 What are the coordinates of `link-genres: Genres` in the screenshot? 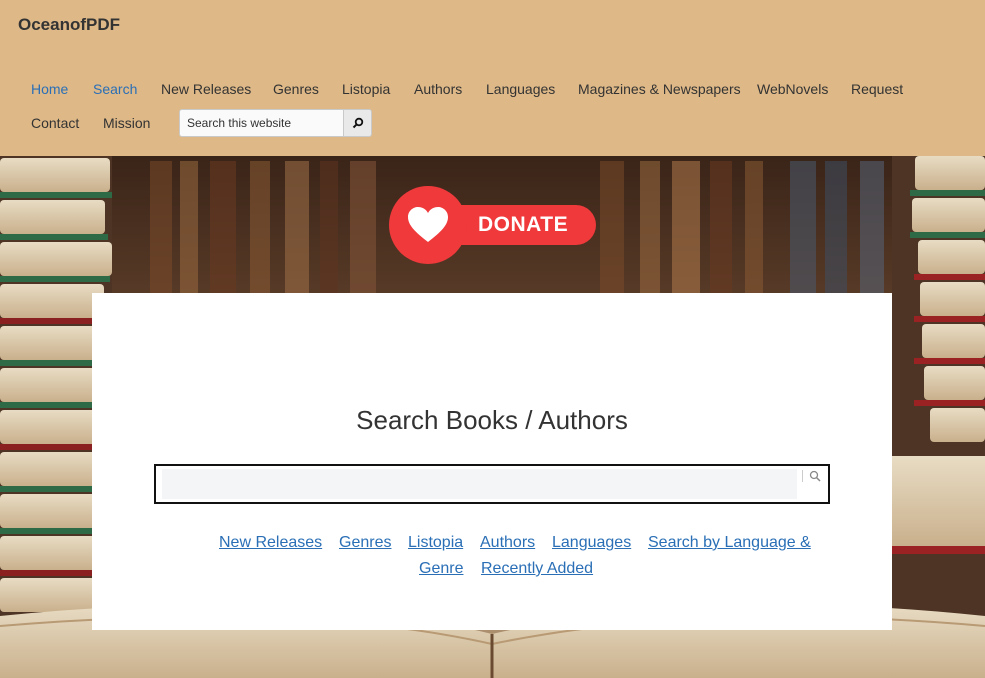 It's located at (365, 543).